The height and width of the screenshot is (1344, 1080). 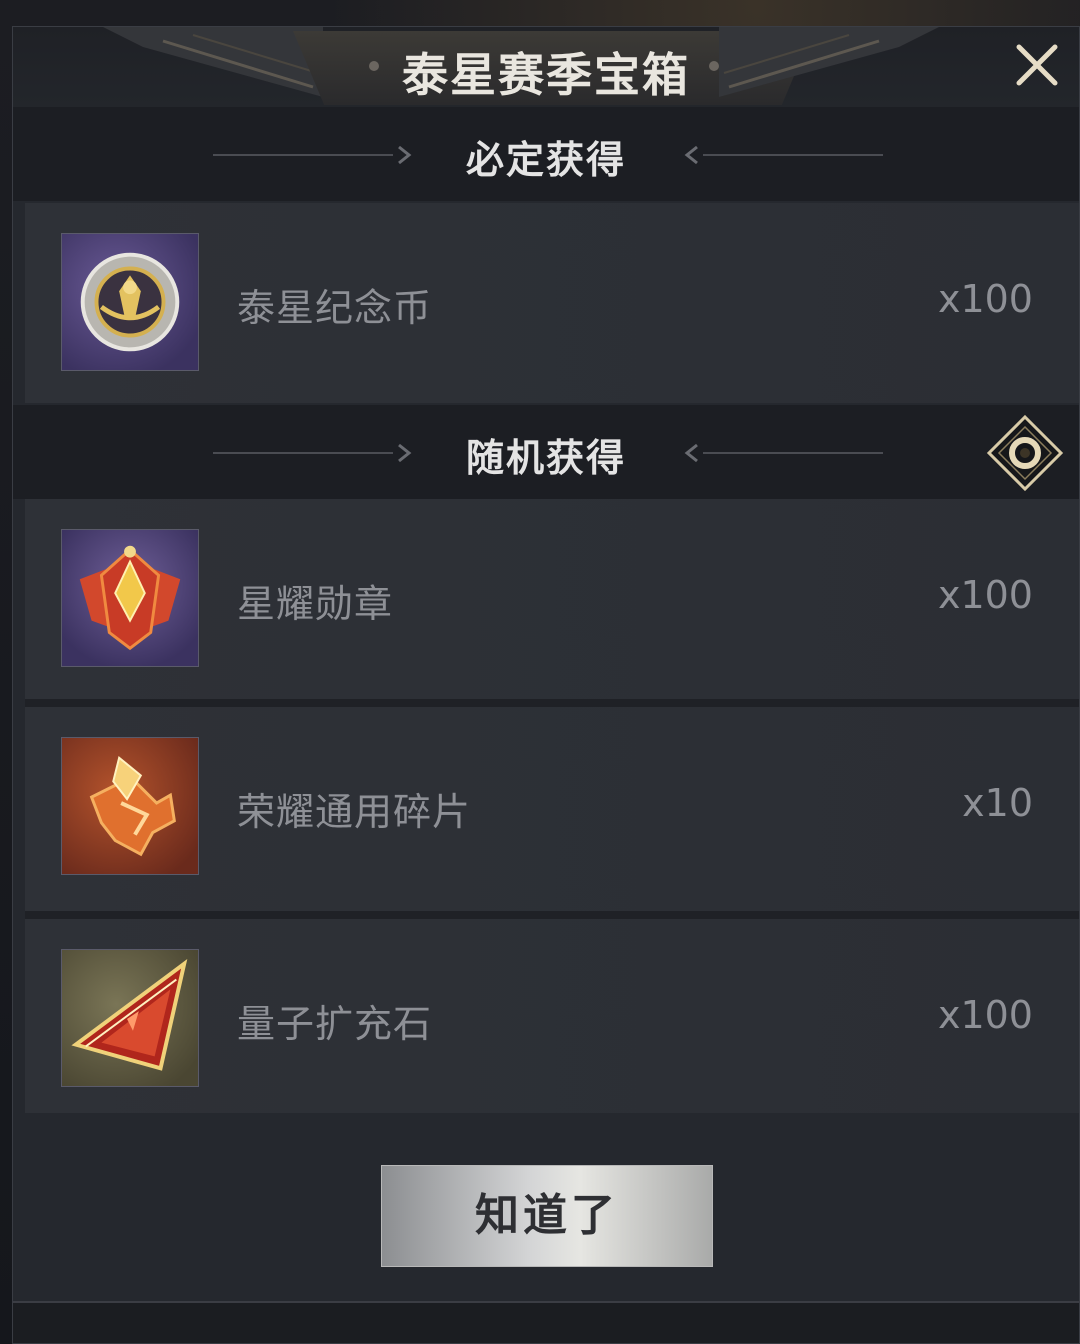 I want to click on glory-fragment-icon, so click(x=130, y=806).